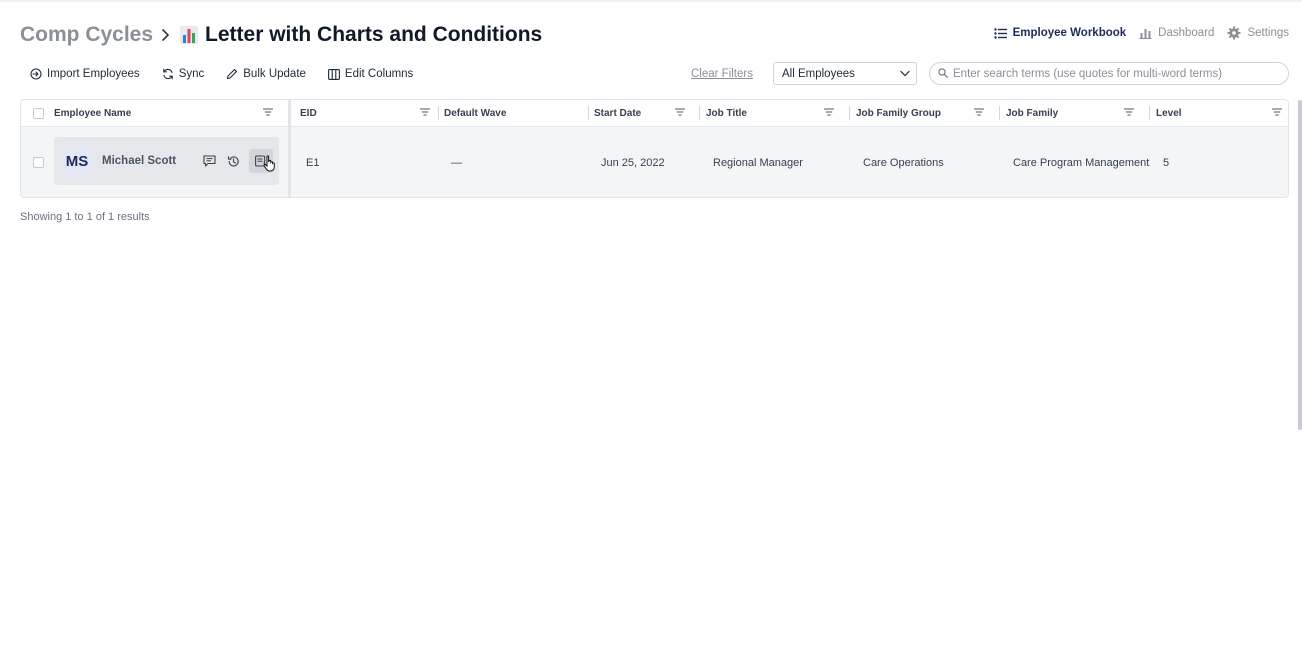 The height and width of the screenshot is (646, 1302). Describe the element at coordinates (374, 34) in the screenshot. I see `page-title-text: Letter with Charts and Conditions` at that location.